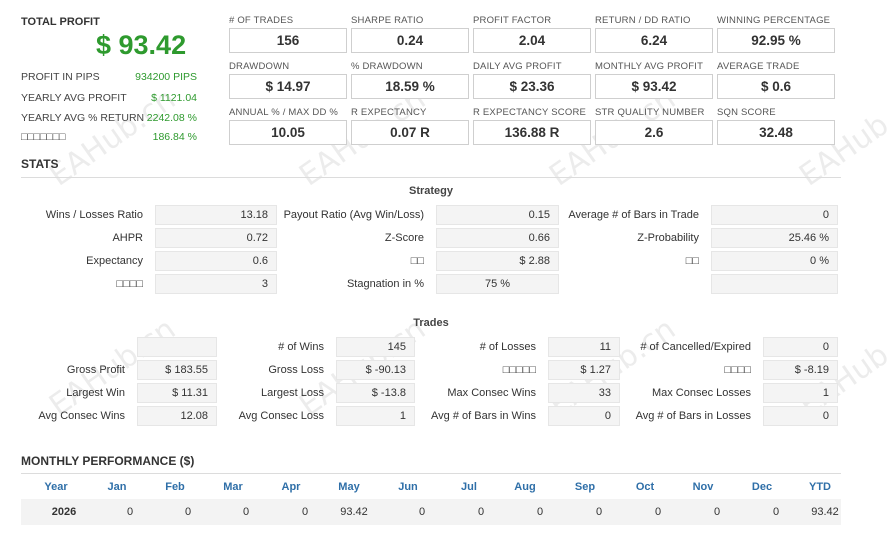 This screenshot has height=541, width=888. What do you see at coordinates (776, 132) in the screenshot?
I see `metric-value: 32.48` at bounding box center [776, 132].